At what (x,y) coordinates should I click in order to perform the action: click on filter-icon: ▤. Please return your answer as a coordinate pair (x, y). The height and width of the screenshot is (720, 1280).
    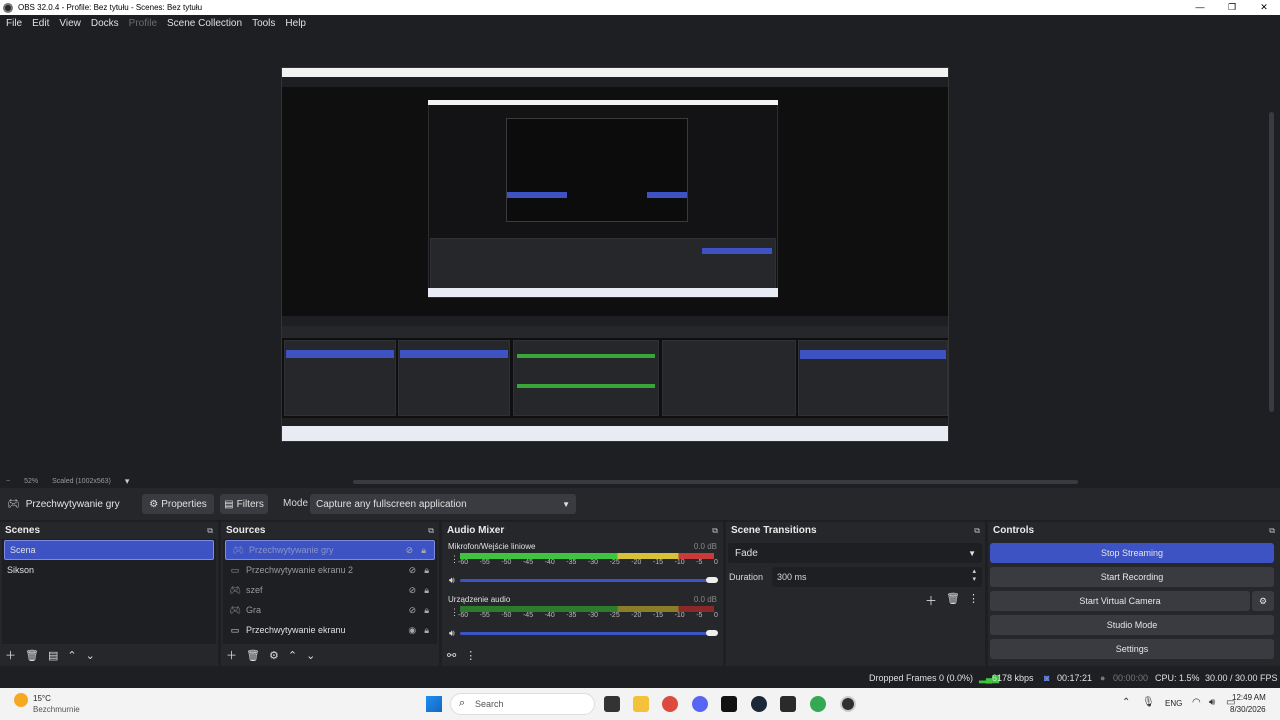
    Looking at the image, I should click on (53, 655).